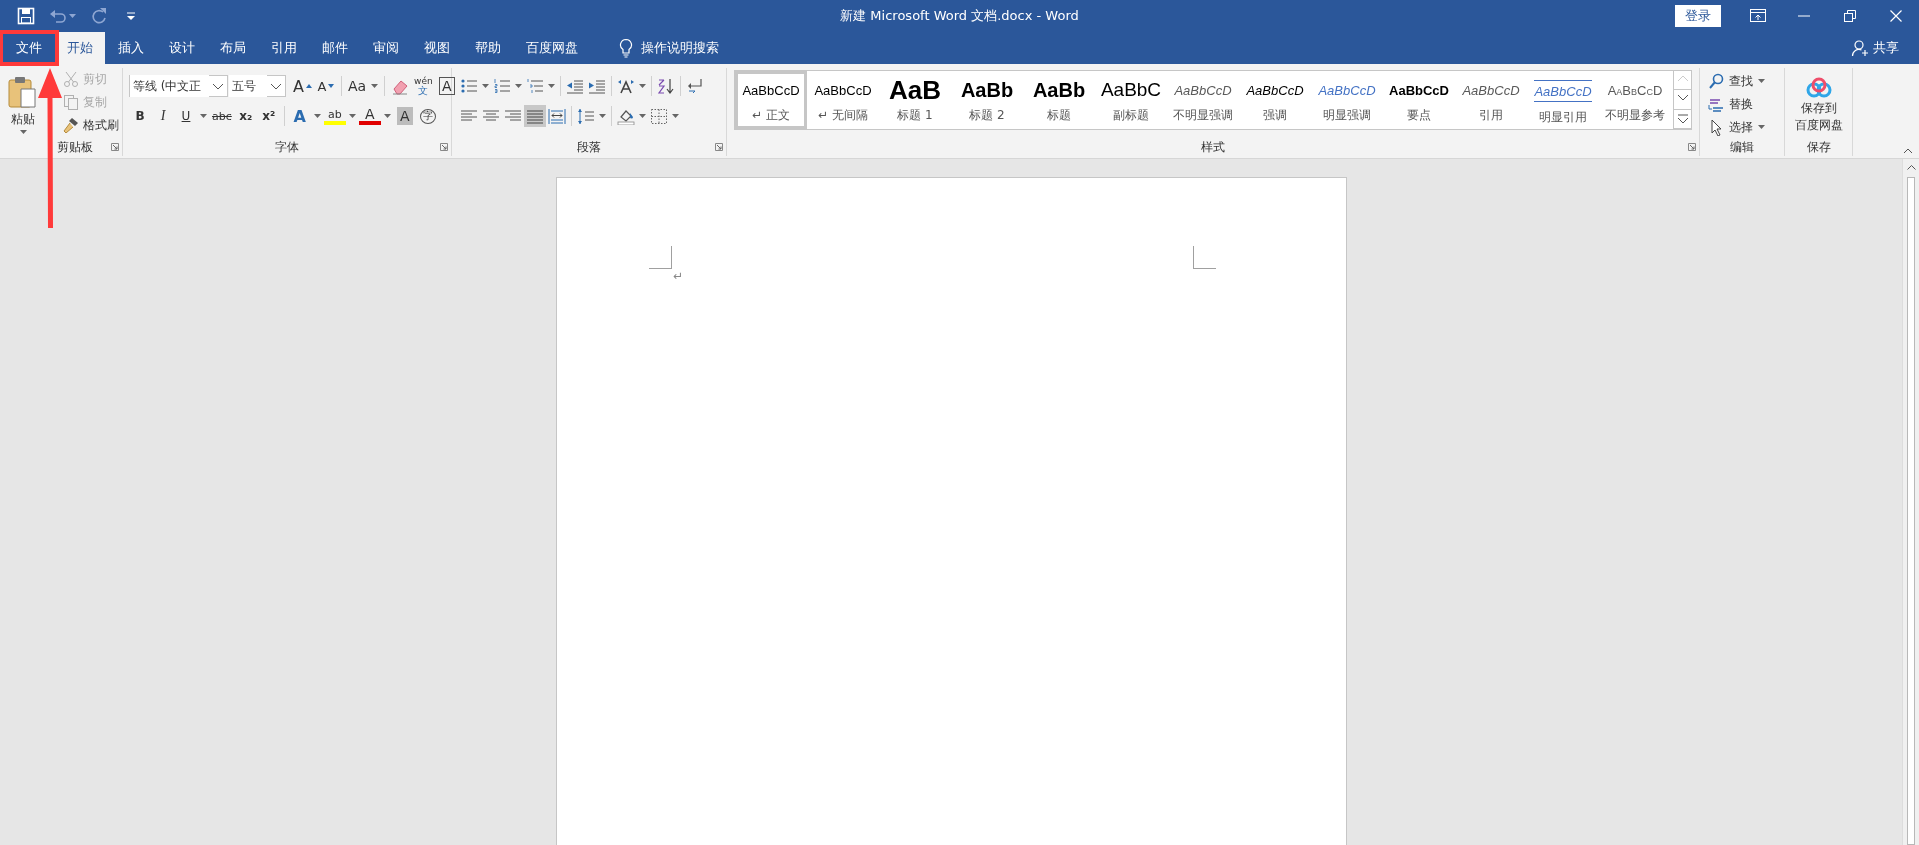 This screenshot has width=1919, height=845. Describe the element at coordinates (423, 86) in the screenshot. I see `phonetic-guide-button: wén 文` at that location.